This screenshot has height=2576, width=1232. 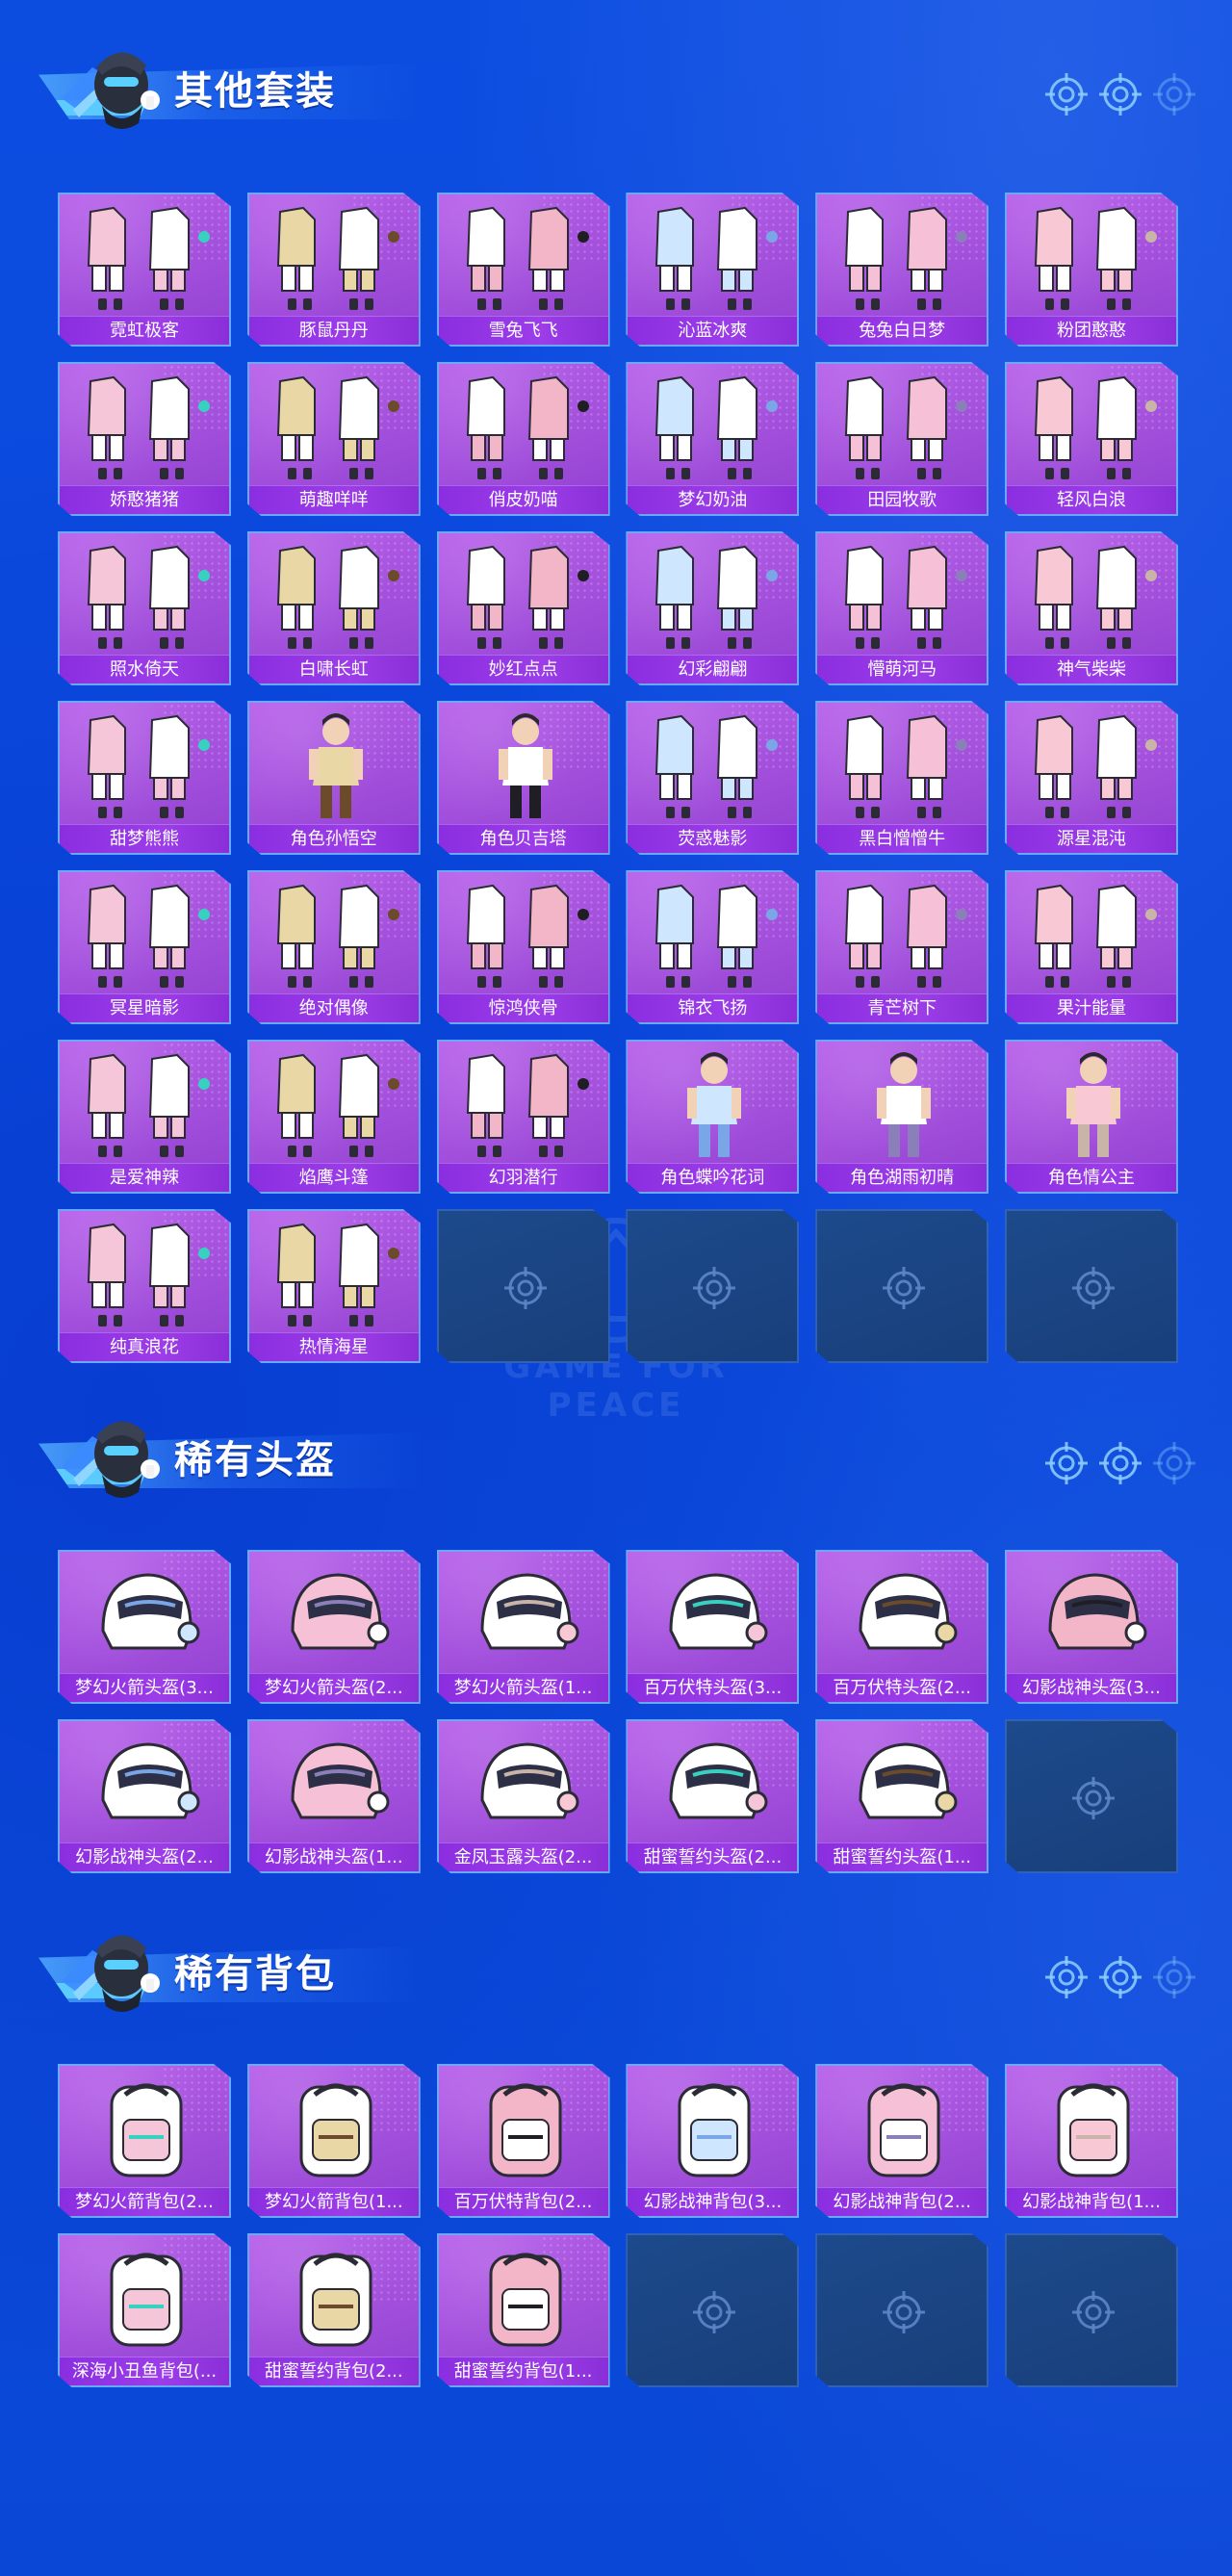 I want to click on item-card: 是爱神辣, so click(x=144, y=1117).